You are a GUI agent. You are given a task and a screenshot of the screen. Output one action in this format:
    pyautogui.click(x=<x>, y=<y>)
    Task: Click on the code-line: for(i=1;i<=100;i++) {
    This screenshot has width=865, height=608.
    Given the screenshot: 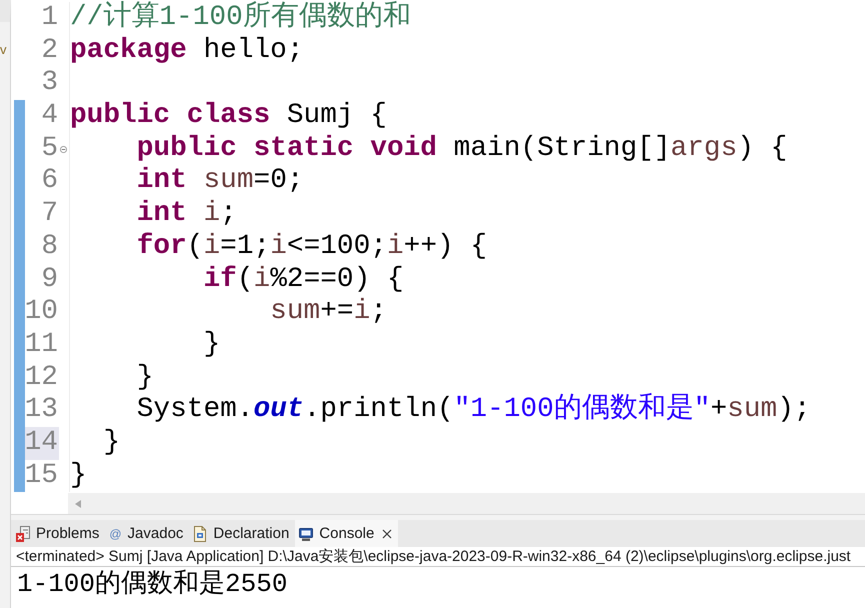 What is the action you would take?
    pyautogui.click(x=312, y=246)
    